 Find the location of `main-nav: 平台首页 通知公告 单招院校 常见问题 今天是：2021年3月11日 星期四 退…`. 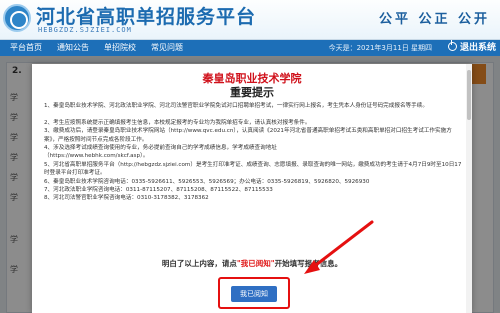

main-nav: 平台首页 通知公告 单招院校 常见问题 今天是：2021年3月11日 星期四 退… is located at coordinates (250, 48).